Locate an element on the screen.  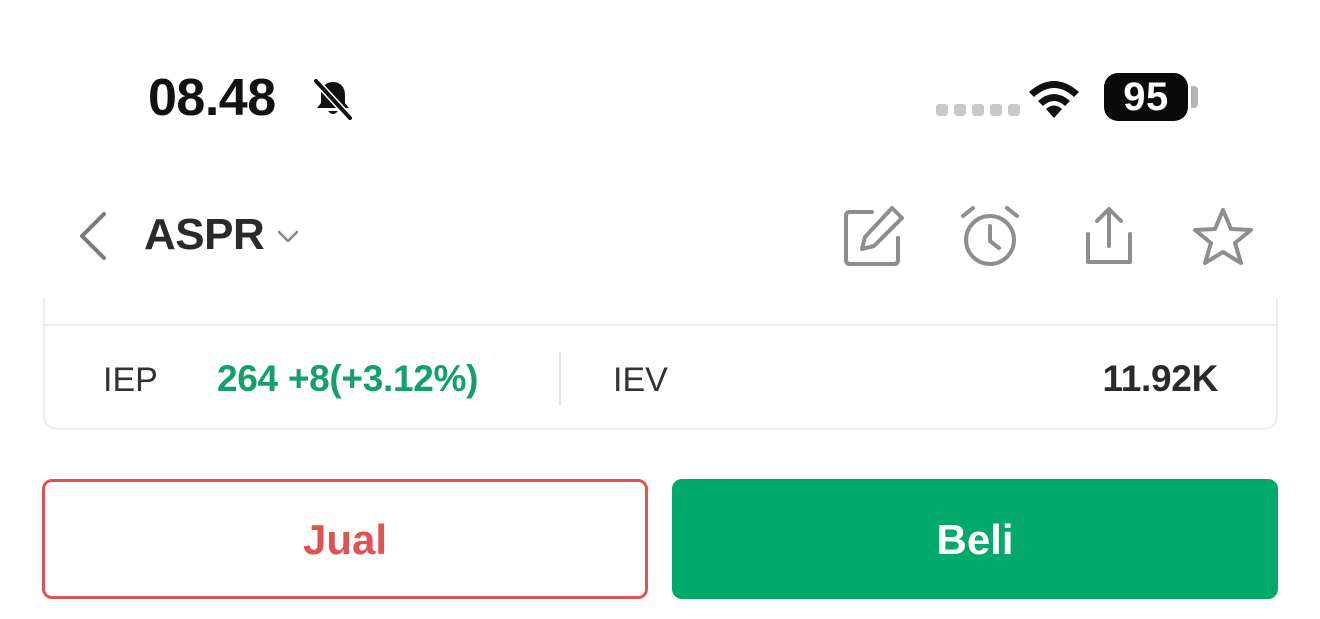
share-icon is located at coordinates (1109, 237).